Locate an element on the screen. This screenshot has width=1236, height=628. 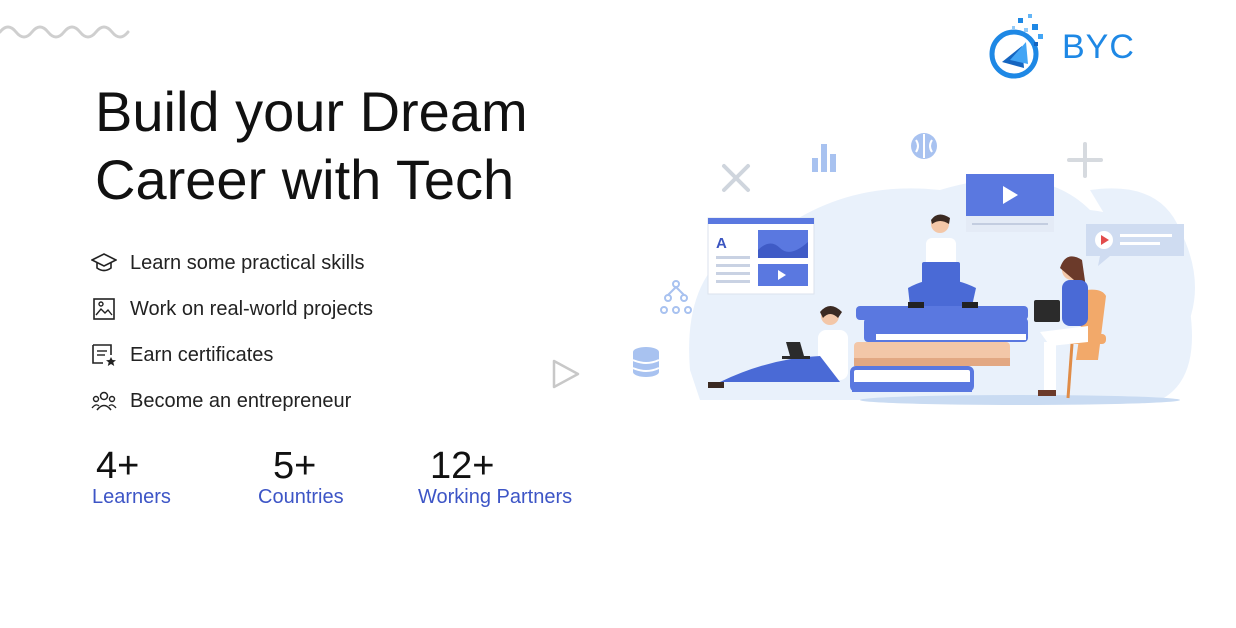
certificate-icon is located at coordinates (104, 355).